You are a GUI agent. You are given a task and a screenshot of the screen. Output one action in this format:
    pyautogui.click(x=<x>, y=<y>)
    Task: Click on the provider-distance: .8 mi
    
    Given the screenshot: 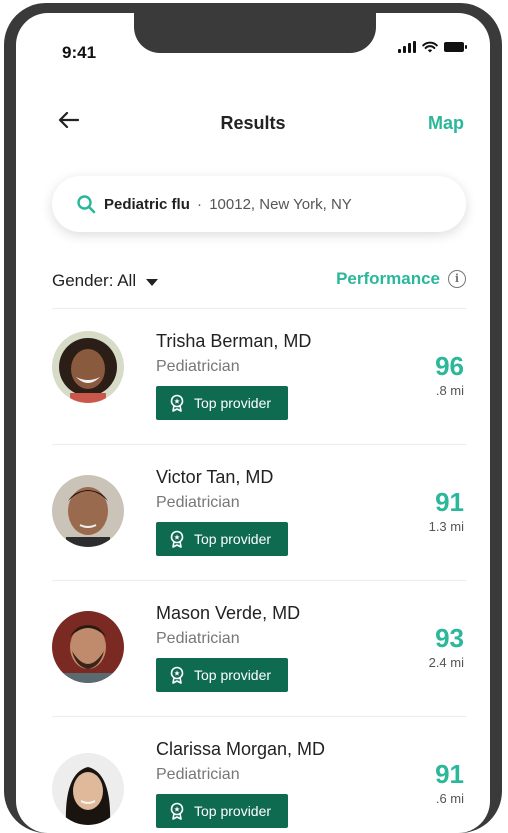 What is the action you would take?
    pyautogui.click(x=449, y=390)
    